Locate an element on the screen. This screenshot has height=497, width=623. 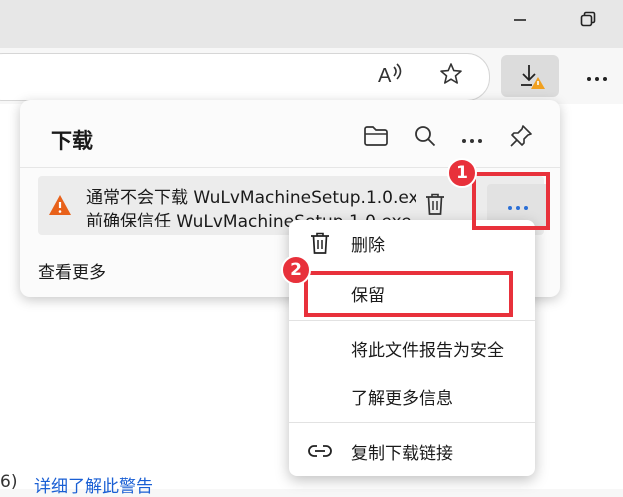
toolbar: A is located at coordinates (311, 76).